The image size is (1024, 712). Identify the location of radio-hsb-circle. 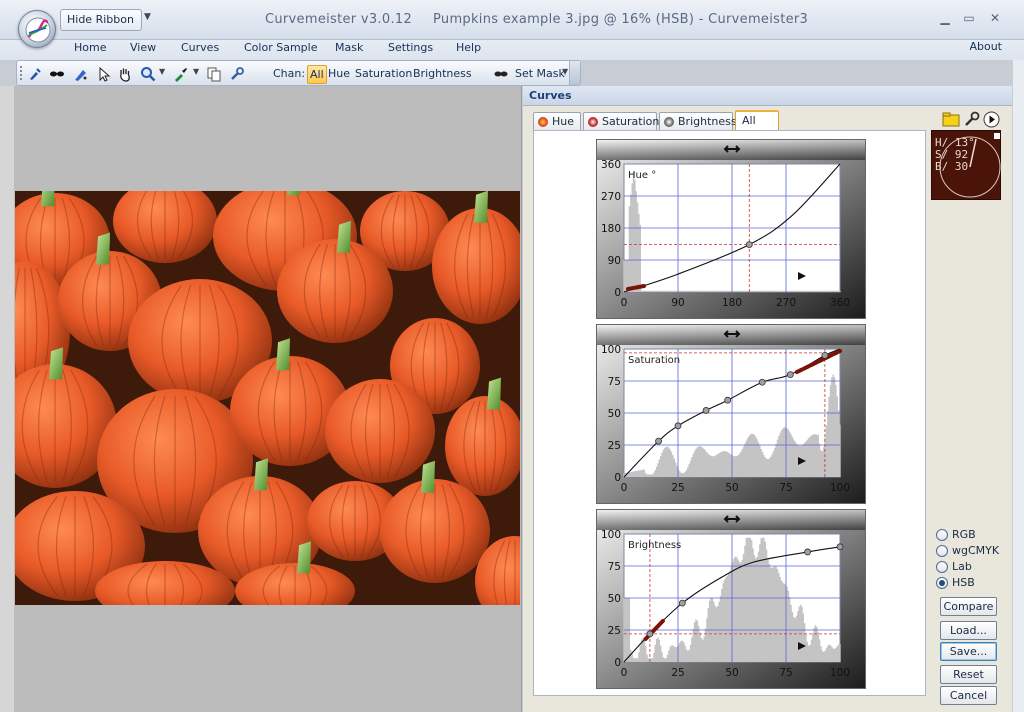
(942, 583).